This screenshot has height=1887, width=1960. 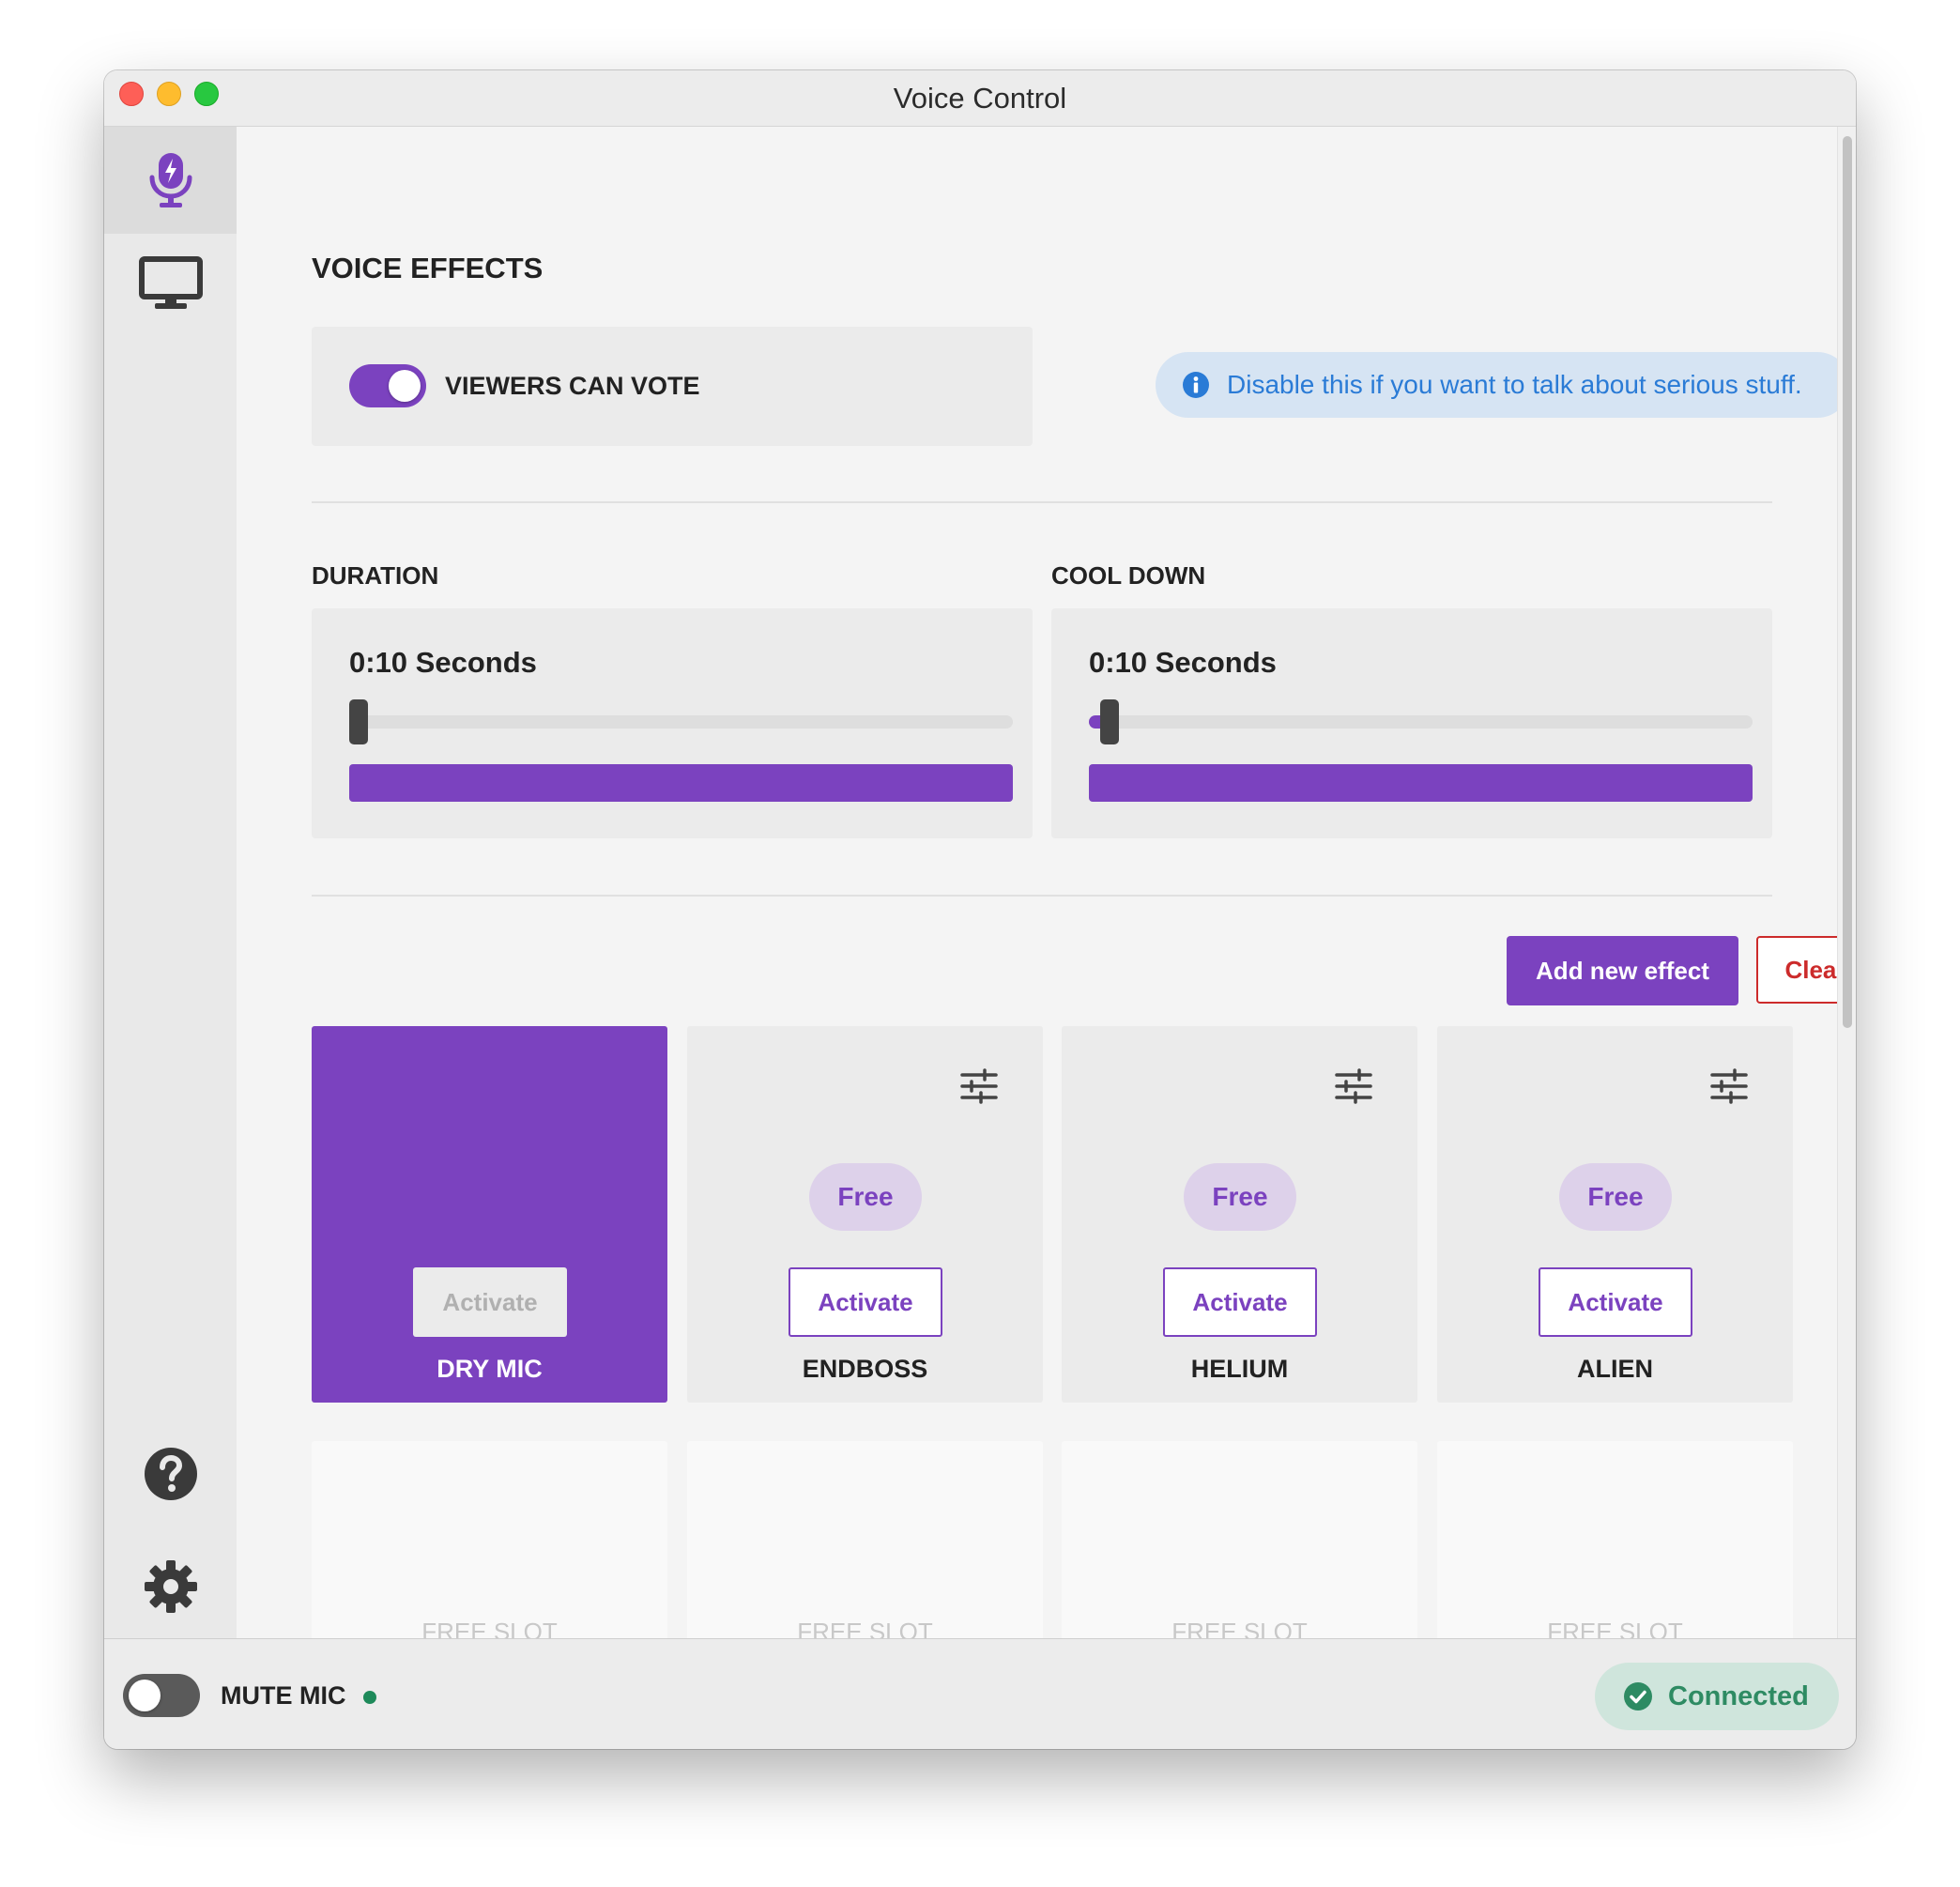 I want to click on window-title: Voice Control, so click(x=980, y=98).